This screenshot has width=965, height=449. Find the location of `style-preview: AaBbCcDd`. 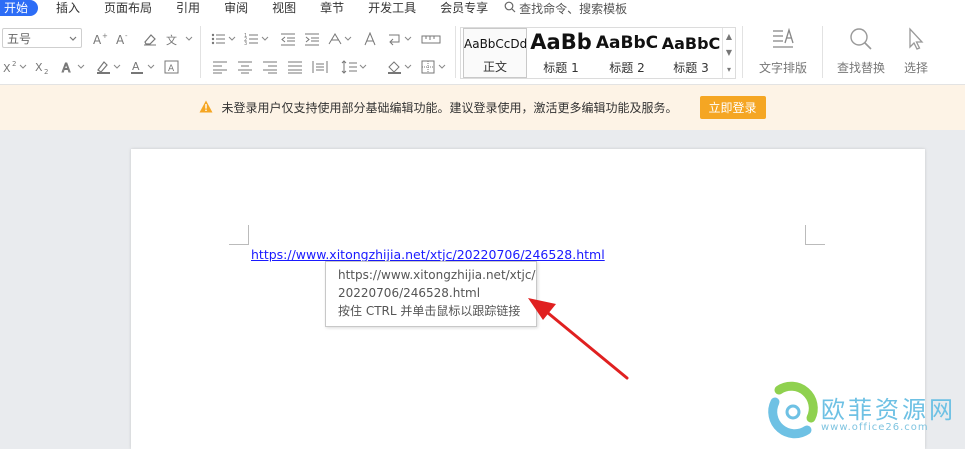

style-preview: AaBbCcDd is located at coordinates (495, 44).